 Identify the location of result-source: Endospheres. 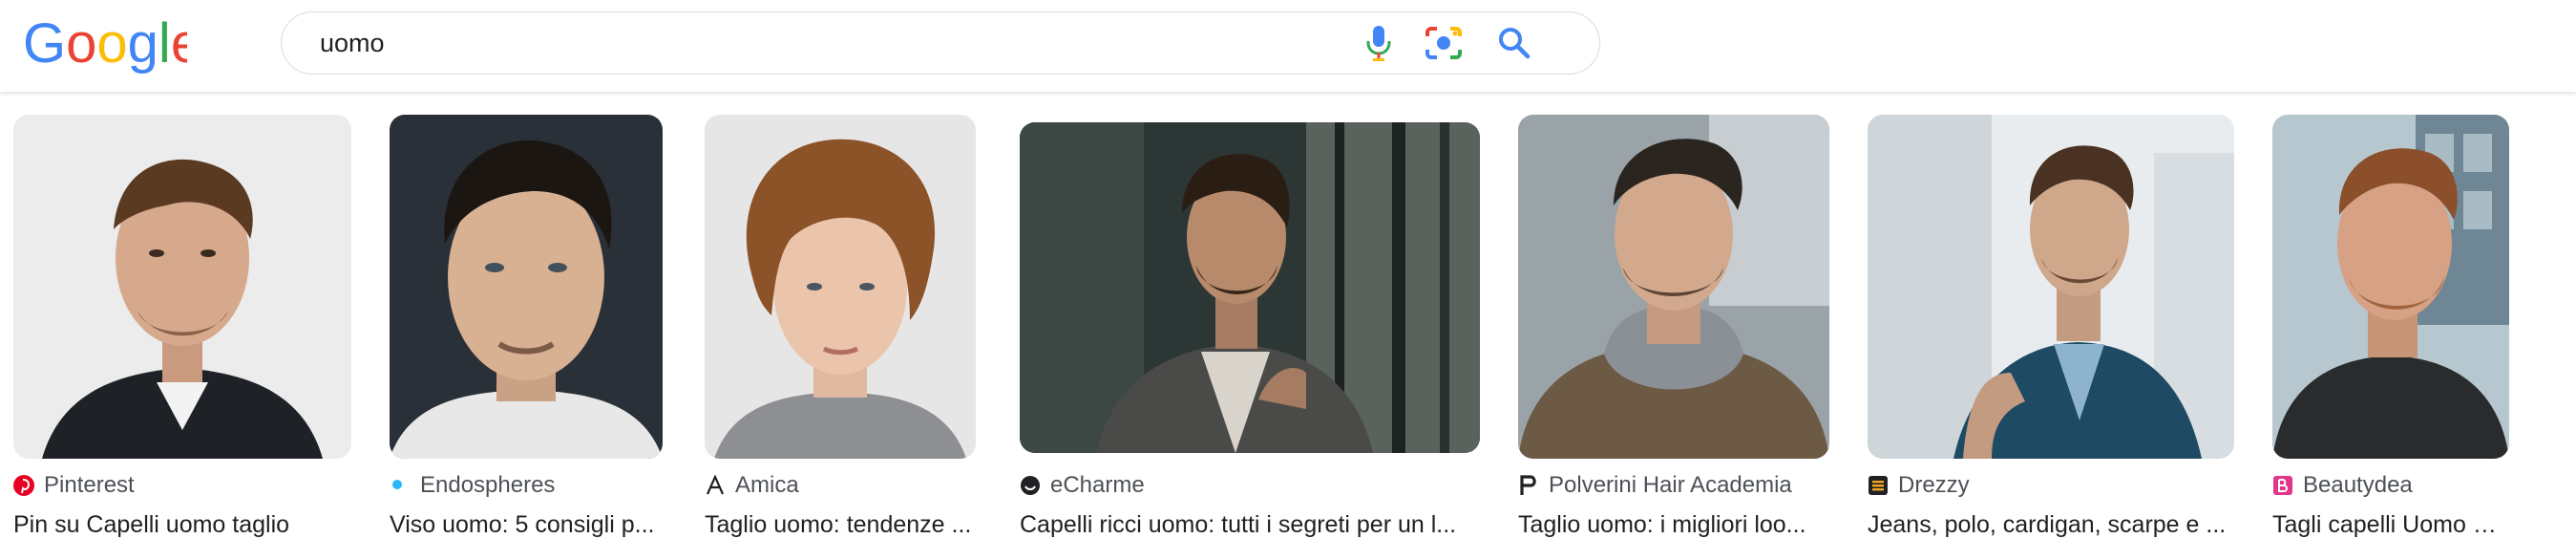
(472, 486).